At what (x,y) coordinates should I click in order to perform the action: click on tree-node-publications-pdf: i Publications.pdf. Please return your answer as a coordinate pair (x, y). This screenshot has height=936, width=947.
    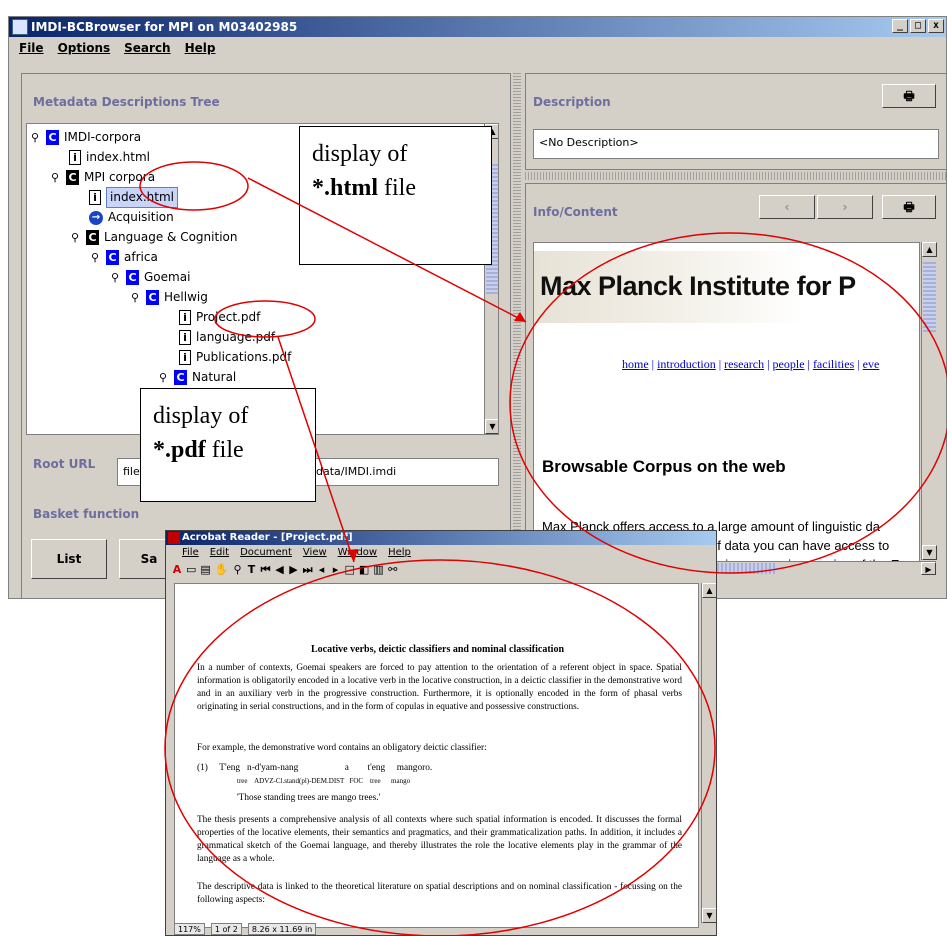
    Looking at the image, I should click on (235, 357).